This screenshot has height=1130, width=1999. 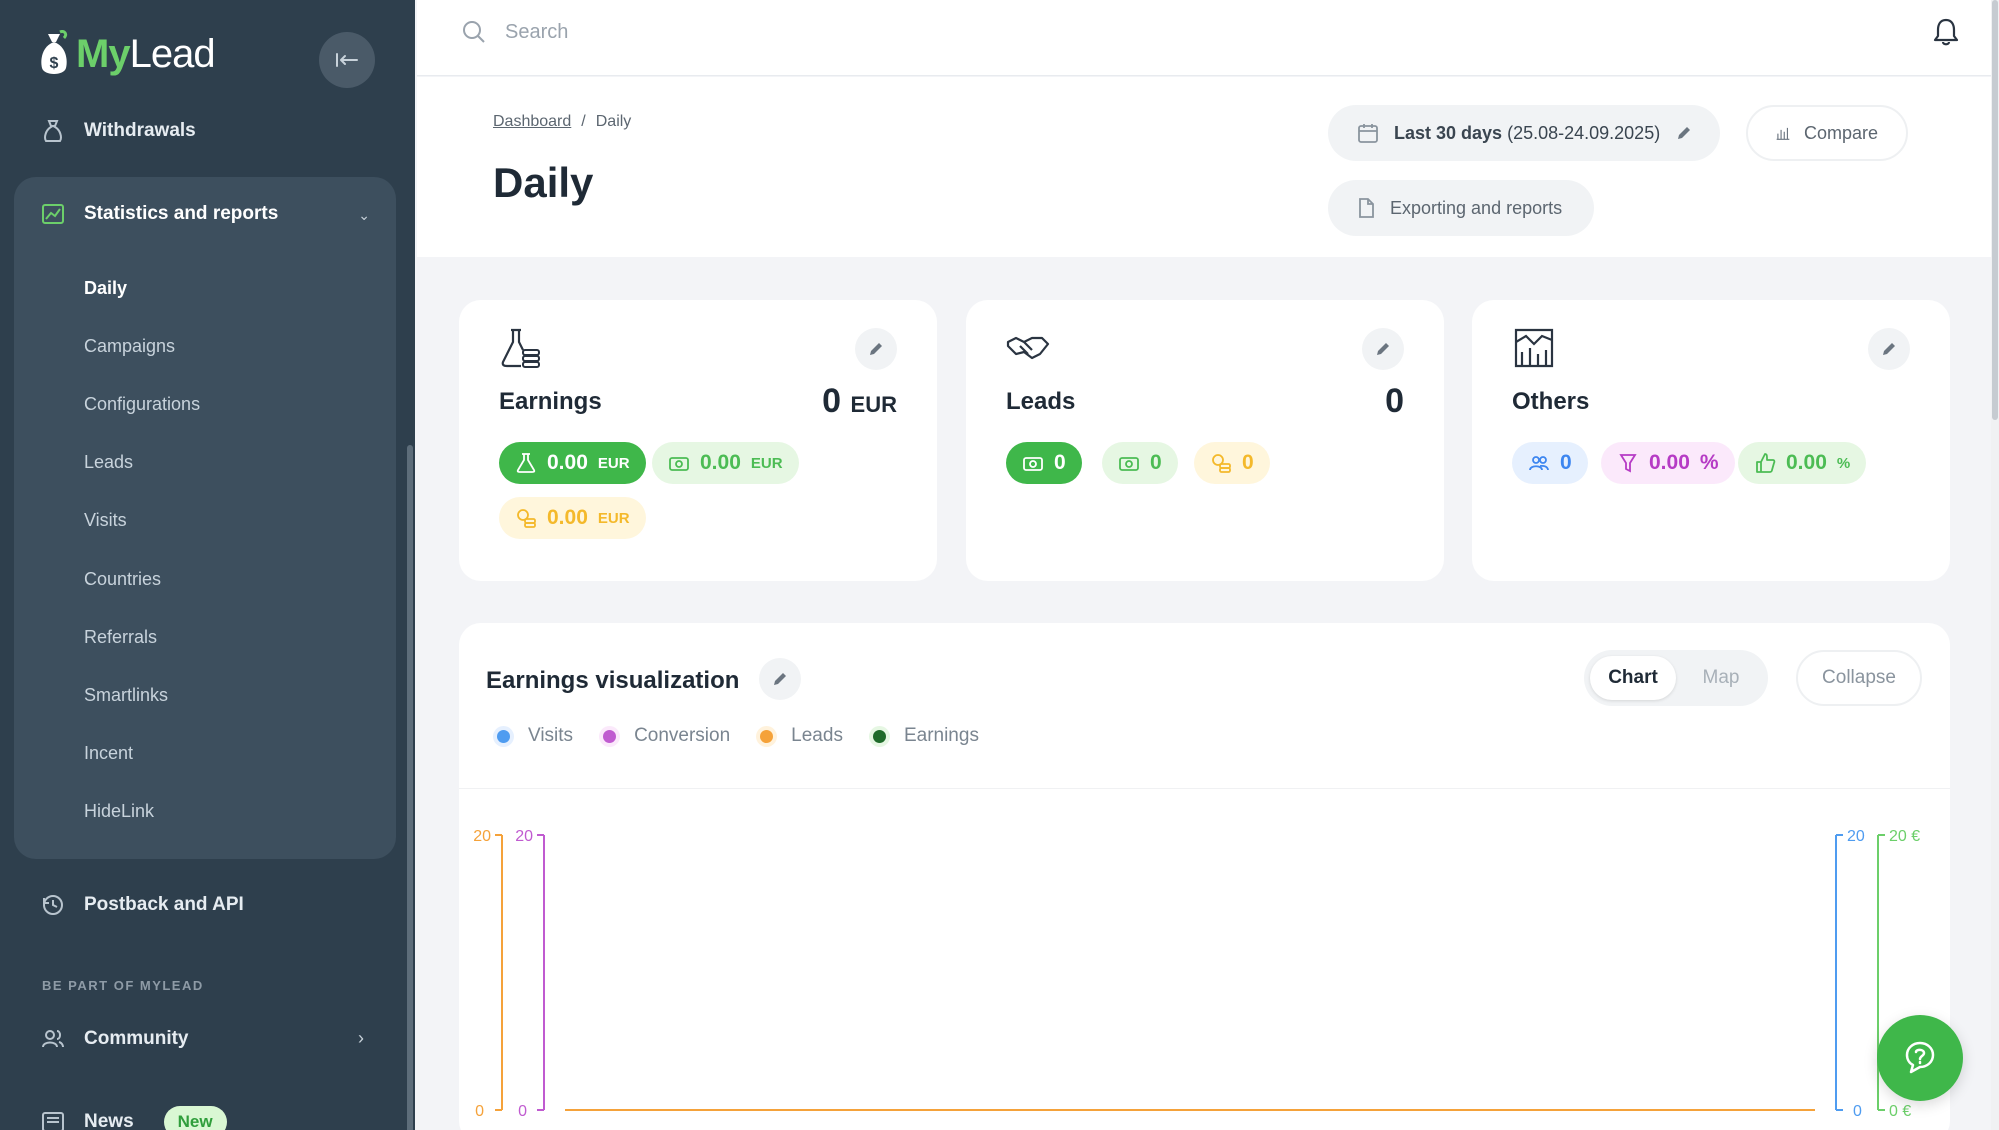 I want to click on sidebar-item-withdrawals: Withdrawals, so click(x=118, y=131).